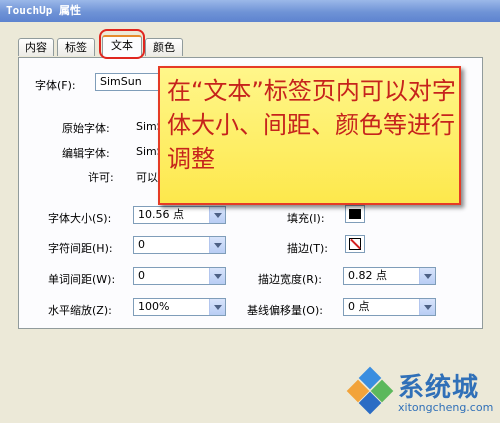  What do you see at coordinates (154, 306) in the screenshot?
I see `h-scale-value: 100%` at bounding box center [154, 306].